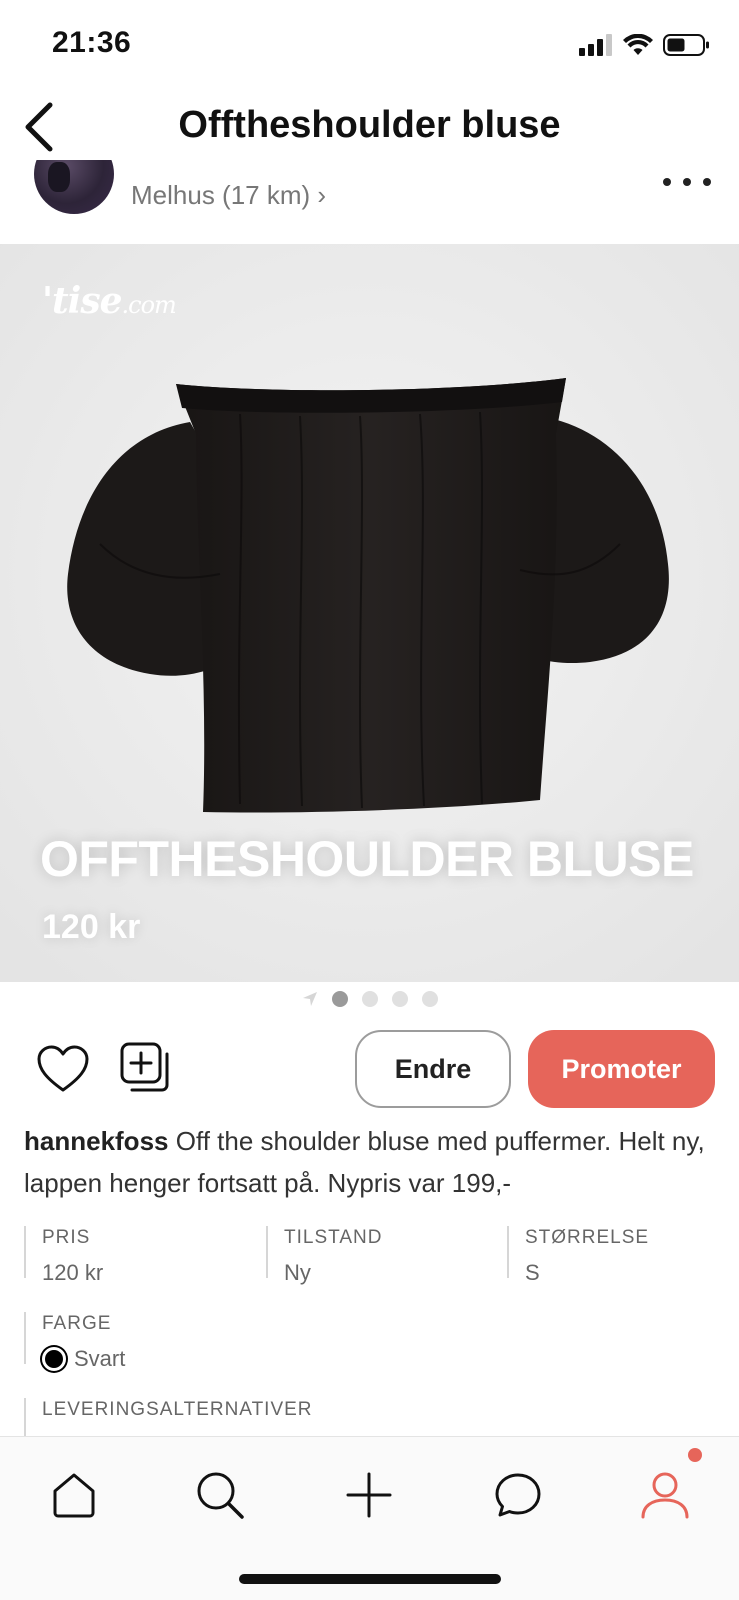 The height and width of the screenshot is (1600, 739). What do you see at coordinates (367, 859) in the screenshot?
I see `image-title: OFFTHESHOULDER BLUSE` at bounding box center [367, 859].